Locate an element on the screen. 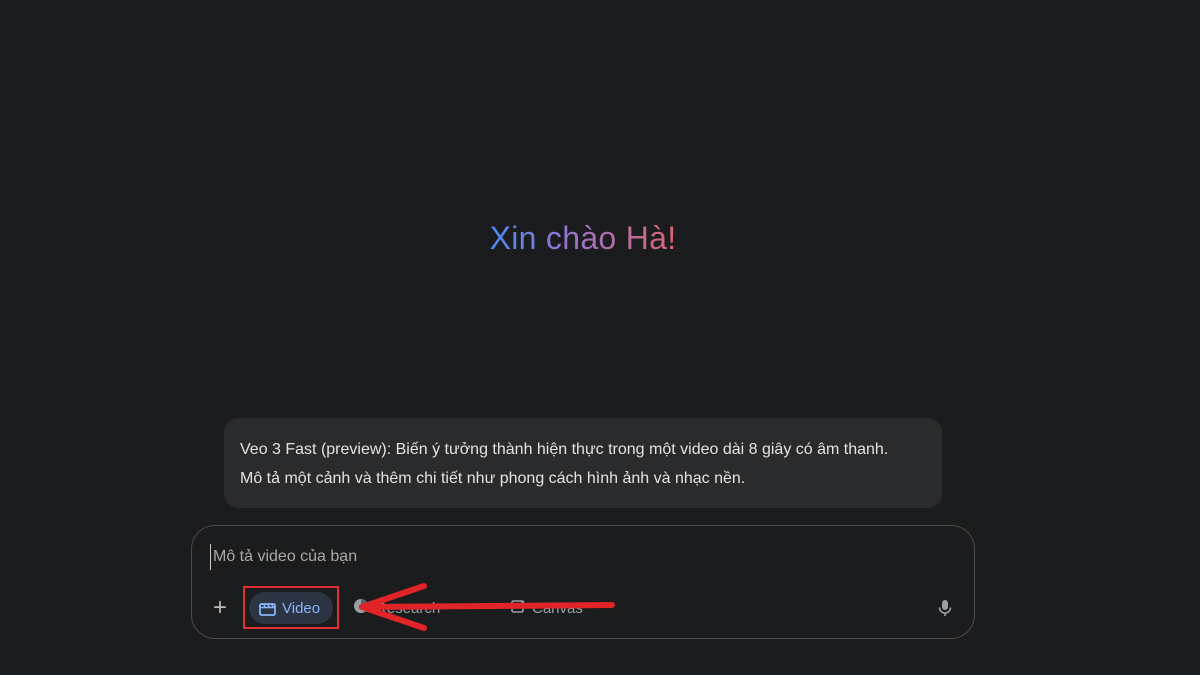 This screenshot has height=675, width=1200. microphone-button is located at coordinates (945, 608).